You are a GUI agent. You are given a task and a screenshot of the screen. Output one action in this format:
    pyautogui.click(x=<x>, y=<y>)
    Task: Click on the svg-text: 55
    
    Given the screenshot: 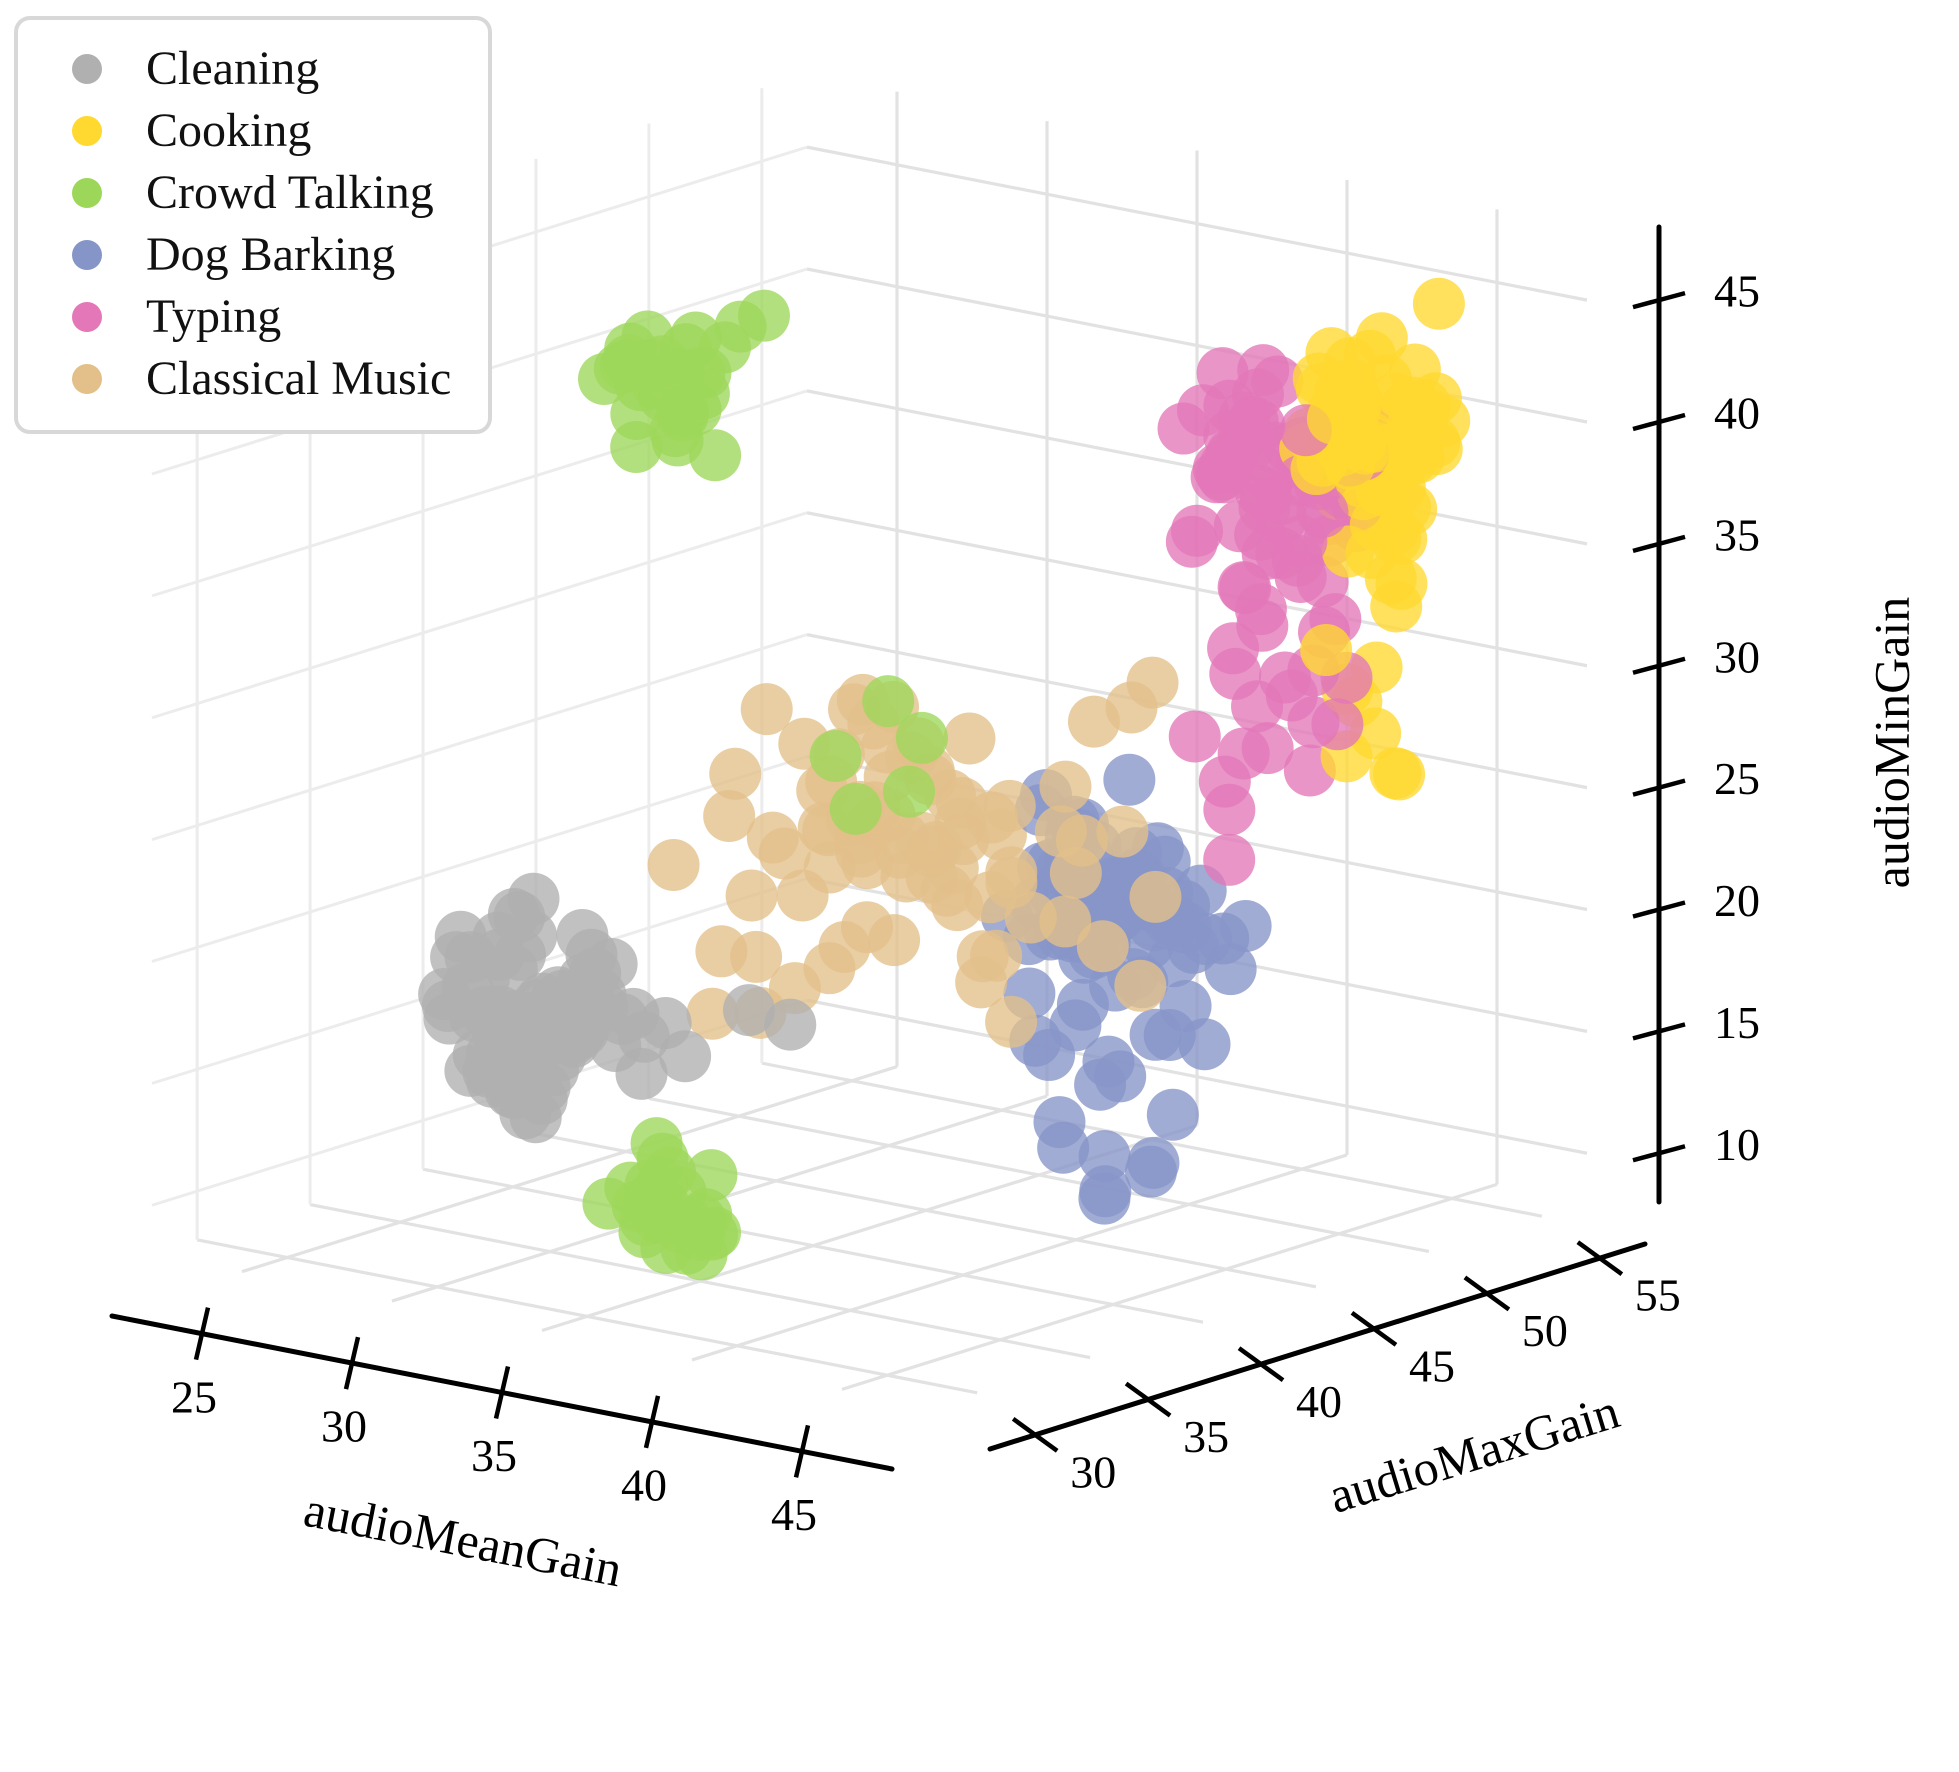 What is the action you would take?
    pyautogui.click(x=1658, y=1295)
    